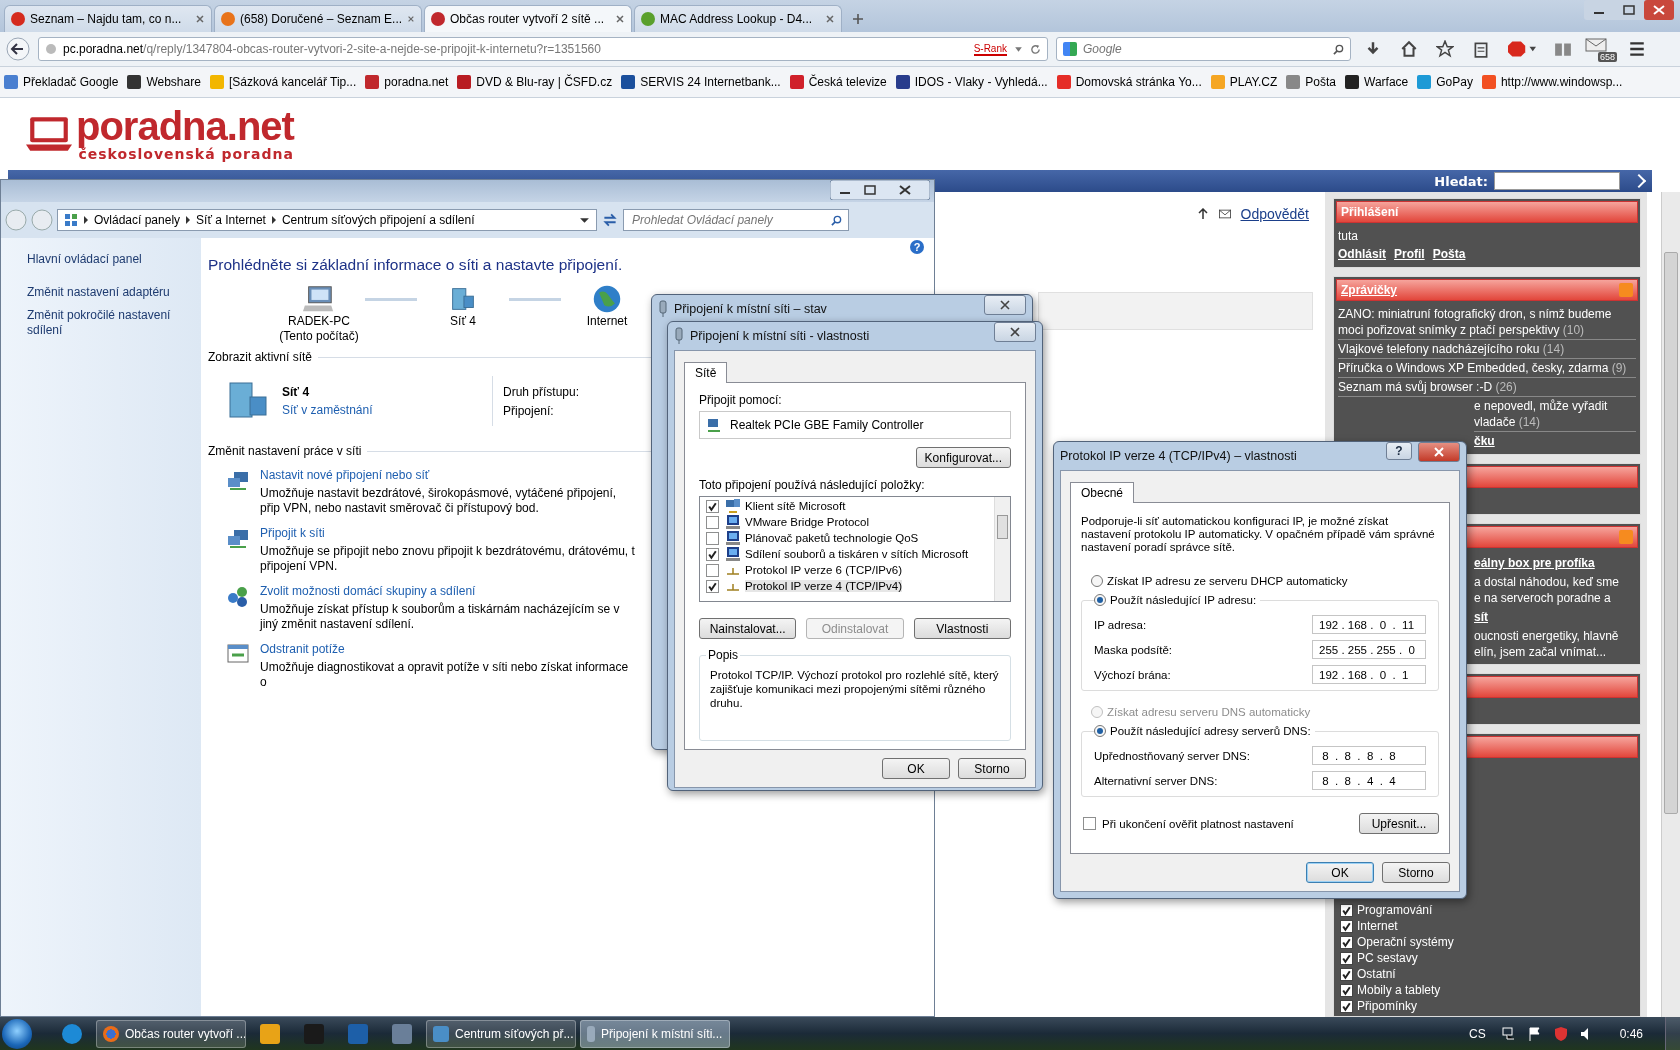  I want to click on ip-address-field: 192 . 168 . 0 . 11, so click(1369, 624).